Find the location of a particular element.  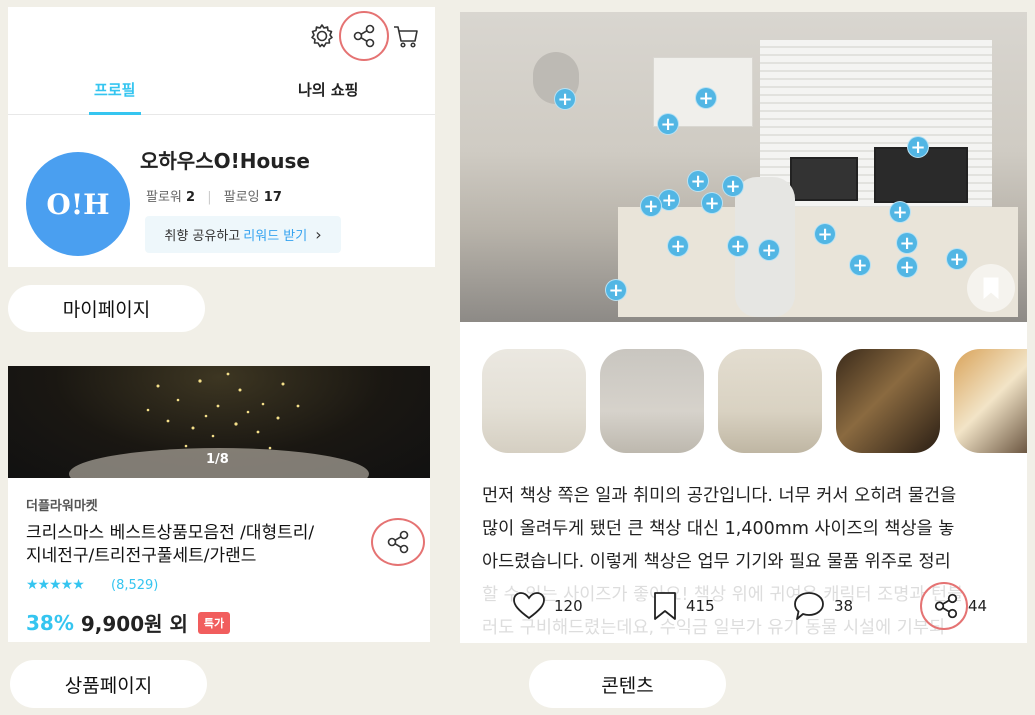

share-count: 44 is located at coordinates (978, 606).